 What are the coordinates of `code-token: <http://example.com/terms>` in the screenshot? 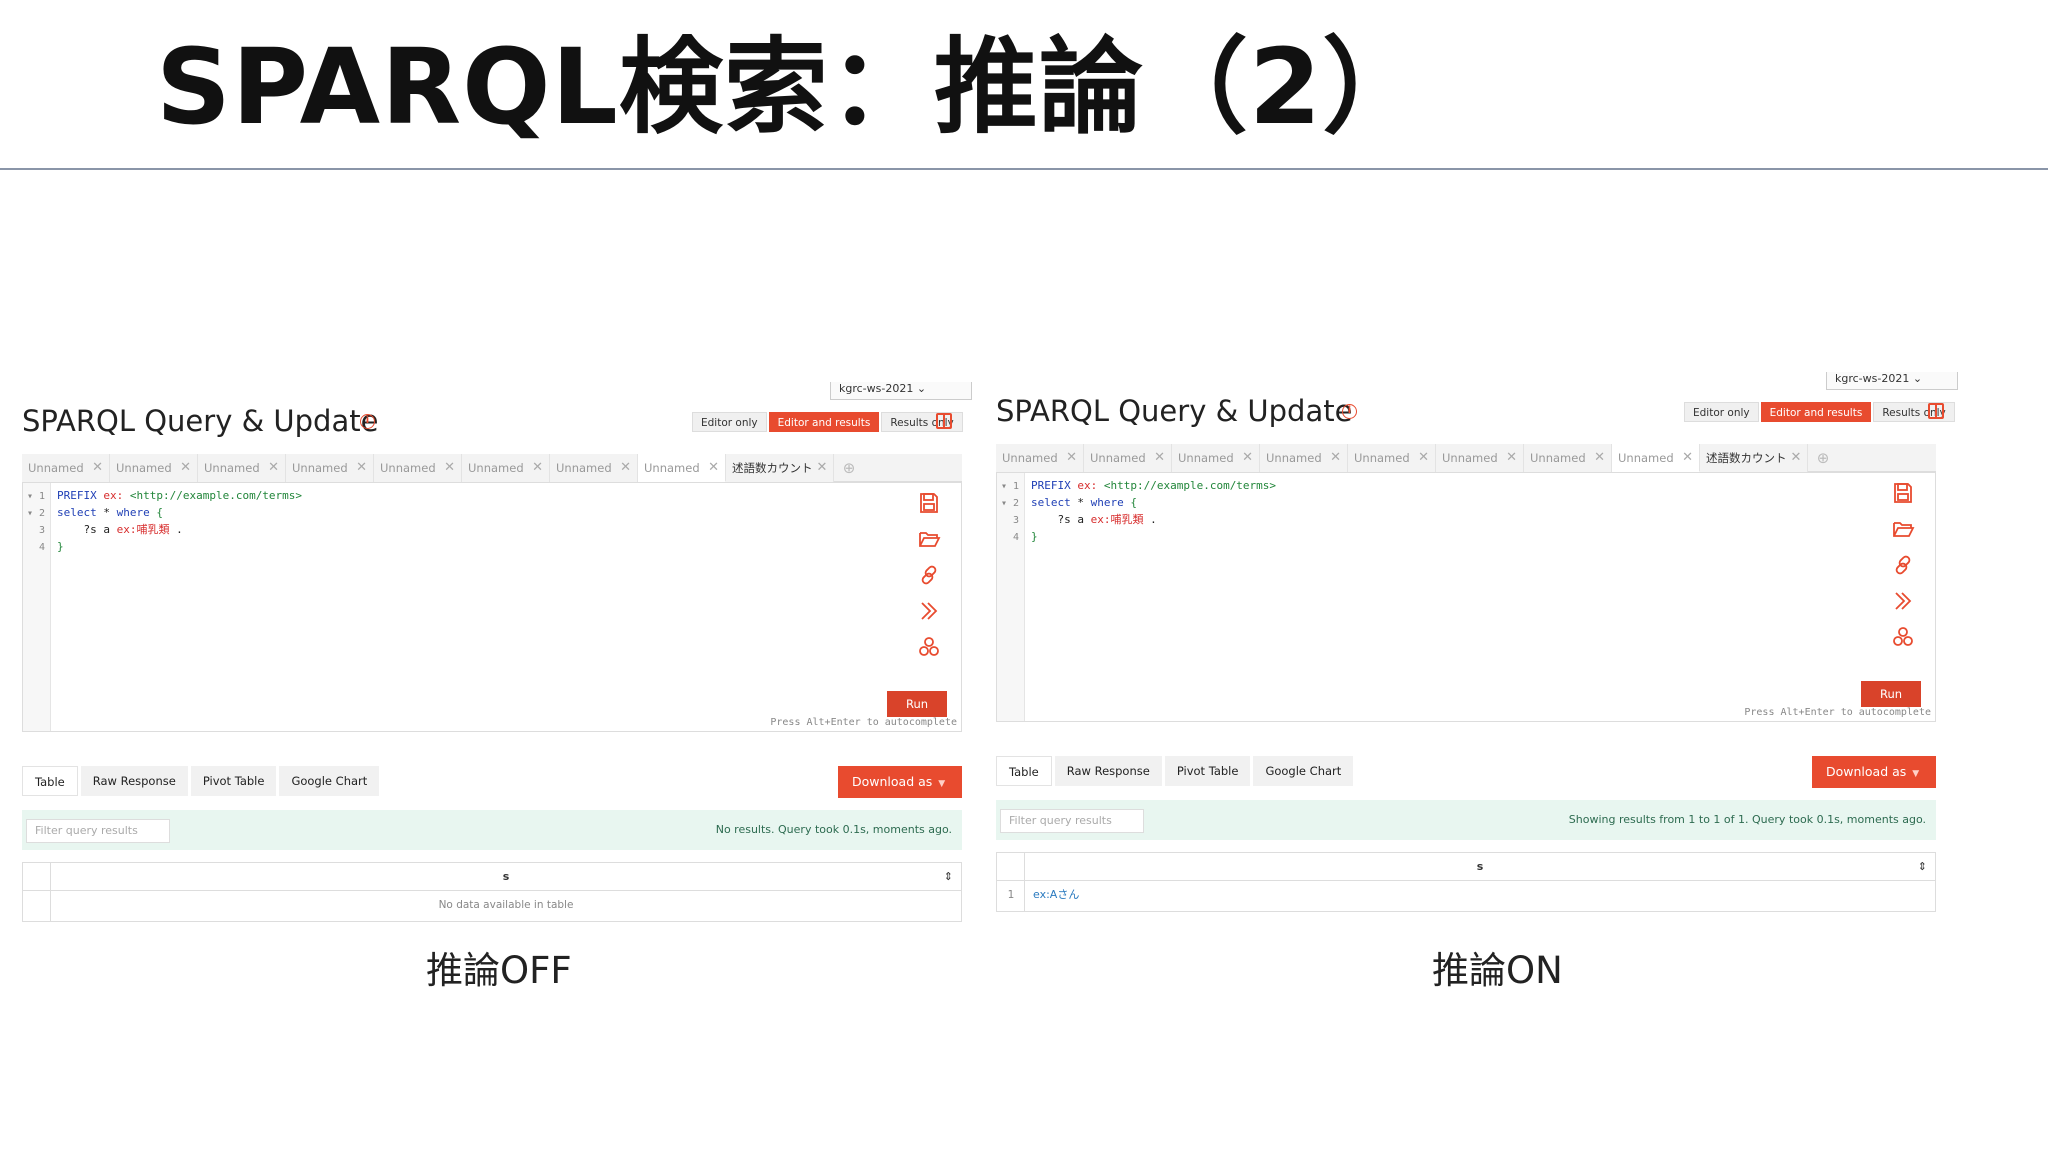 It's located at (1190, 485).